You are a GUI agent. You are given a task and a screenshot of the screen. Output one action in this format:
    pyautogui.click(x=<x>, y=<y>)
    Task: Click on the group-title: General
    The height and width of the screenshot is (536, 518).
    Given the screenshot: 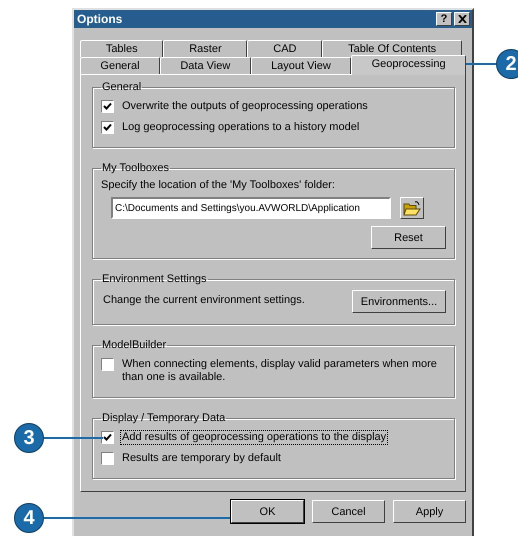 What is the action you would take?
    pyautogui.click(x=121, y=87)
    